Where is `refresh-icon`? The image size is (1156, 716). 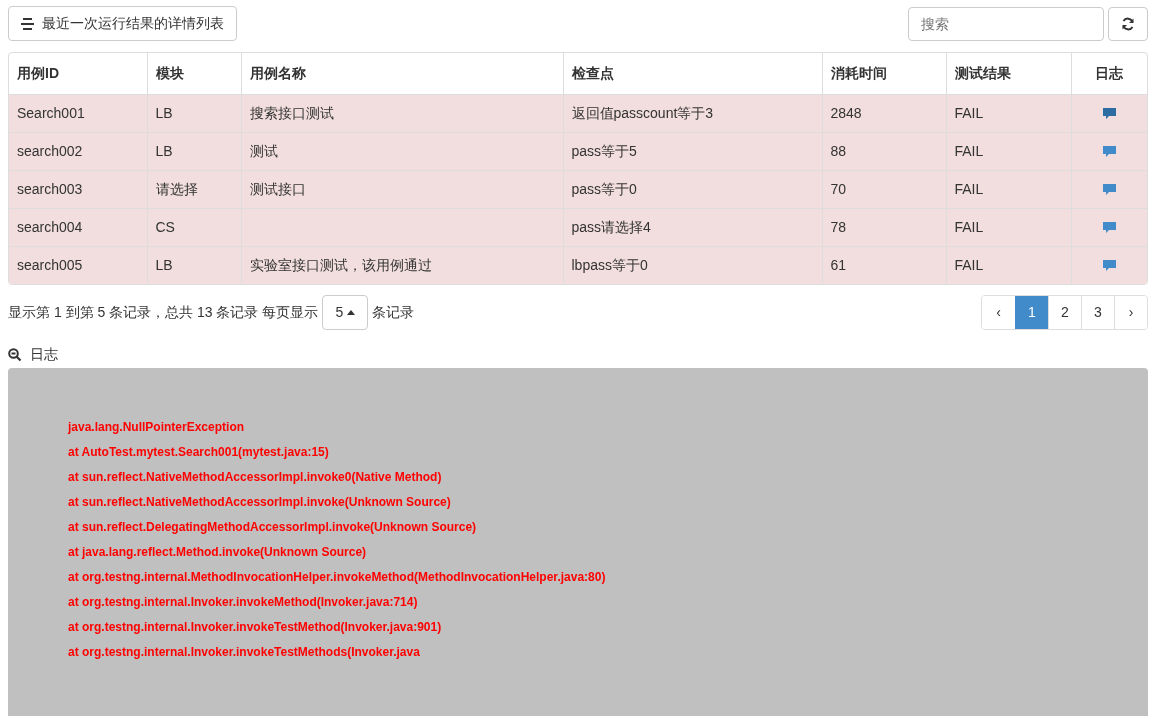 refresh-icon is located at coordinates (1128, 23).